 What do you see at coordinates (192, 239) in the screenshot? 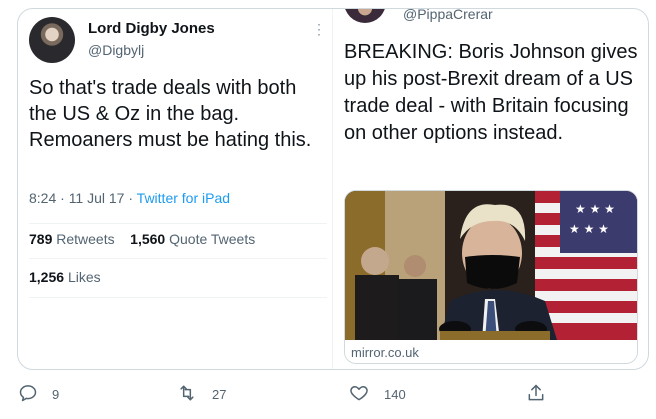
I see `quote-tweets-stat: 1,560 Quote Tweets` at bounding box center [192, 239].